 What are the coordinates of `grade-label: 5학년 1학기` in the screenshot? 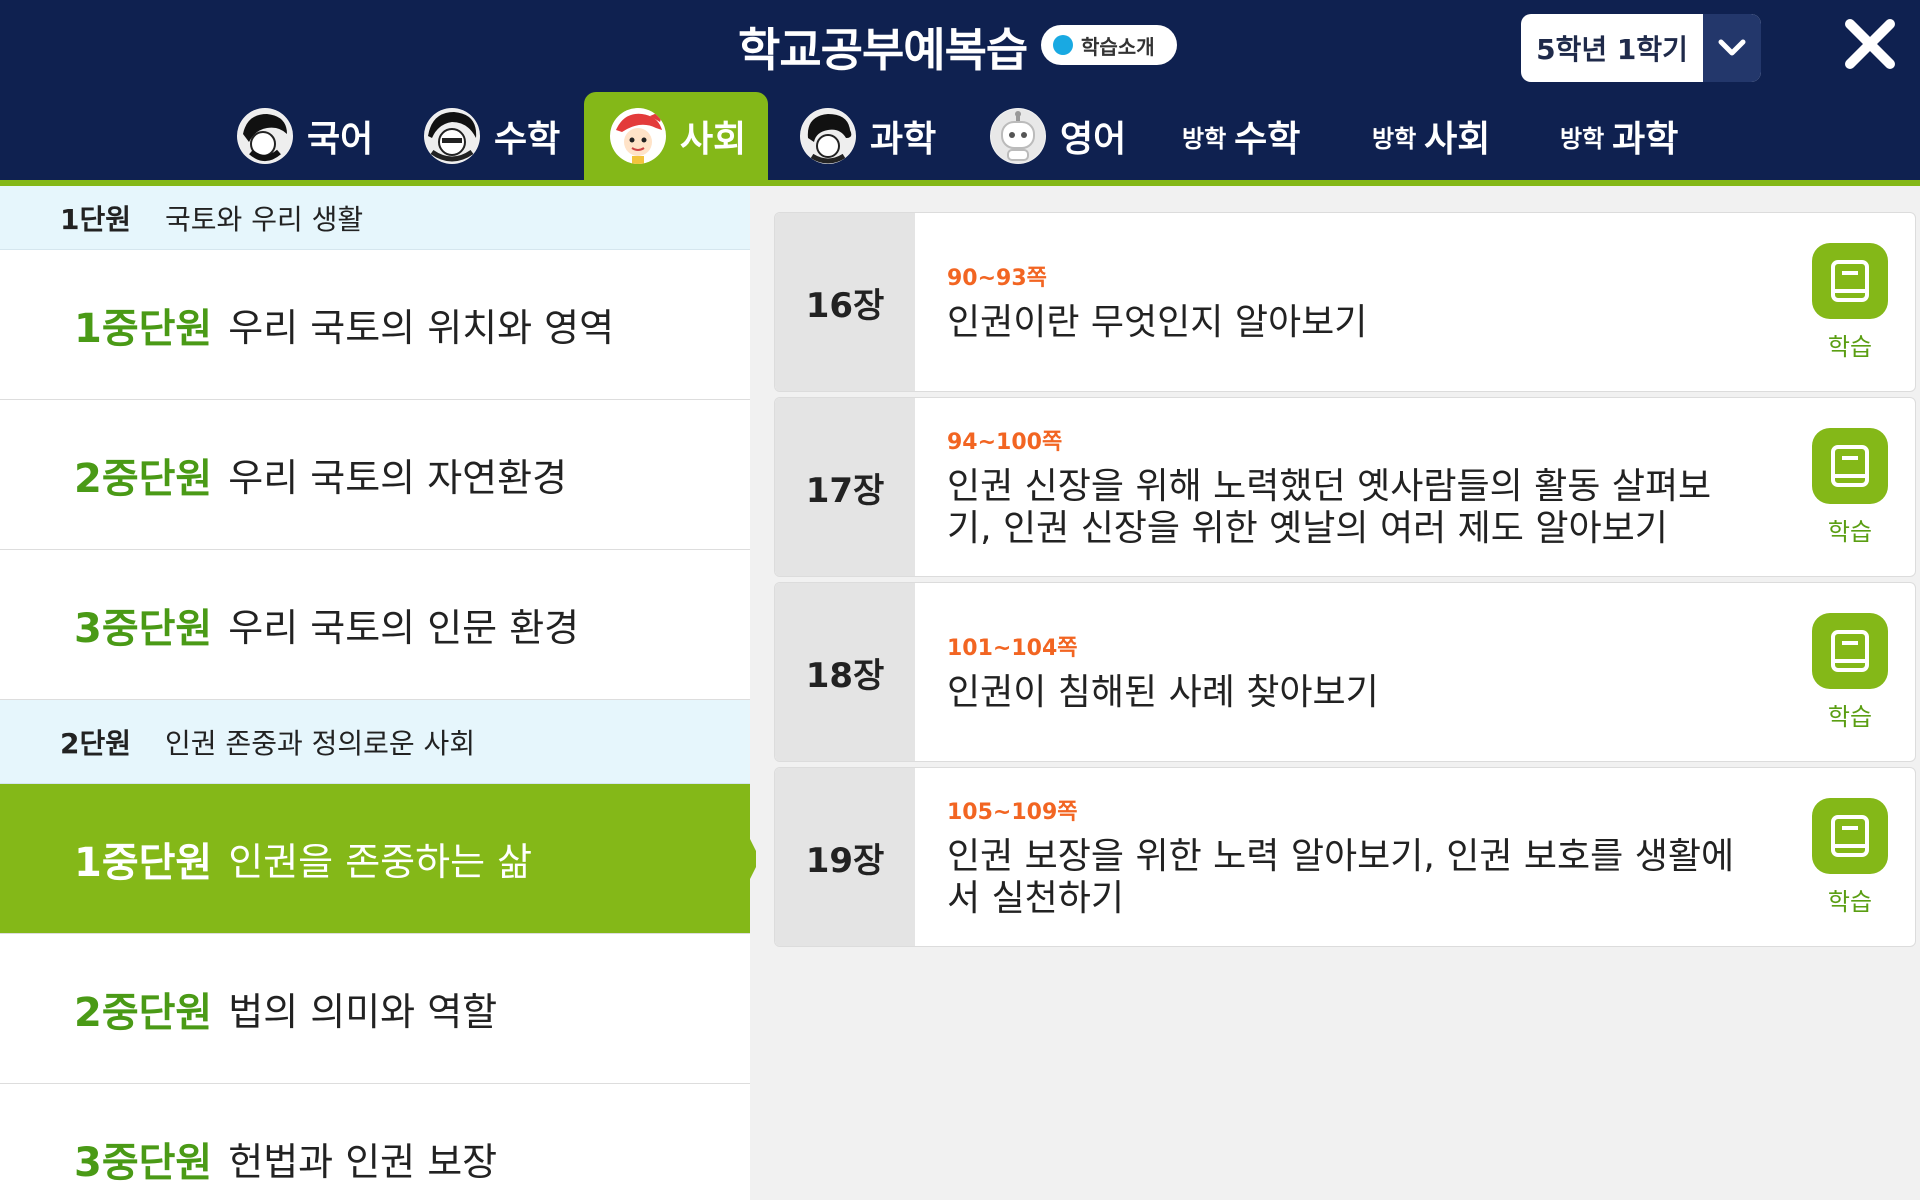 It's located at (1612, 49).